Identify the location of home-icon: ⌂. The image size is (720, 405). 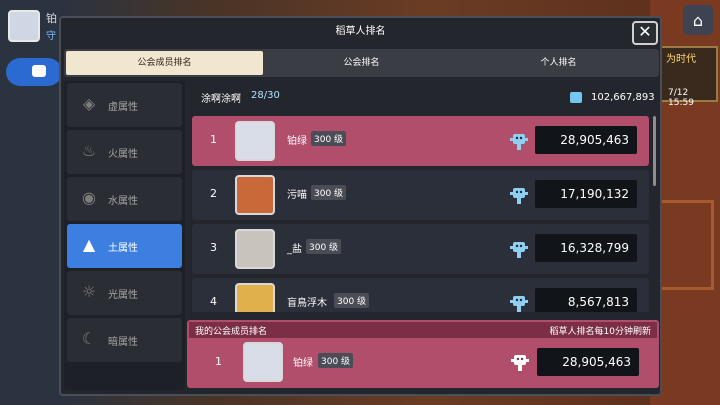
(698, 20).